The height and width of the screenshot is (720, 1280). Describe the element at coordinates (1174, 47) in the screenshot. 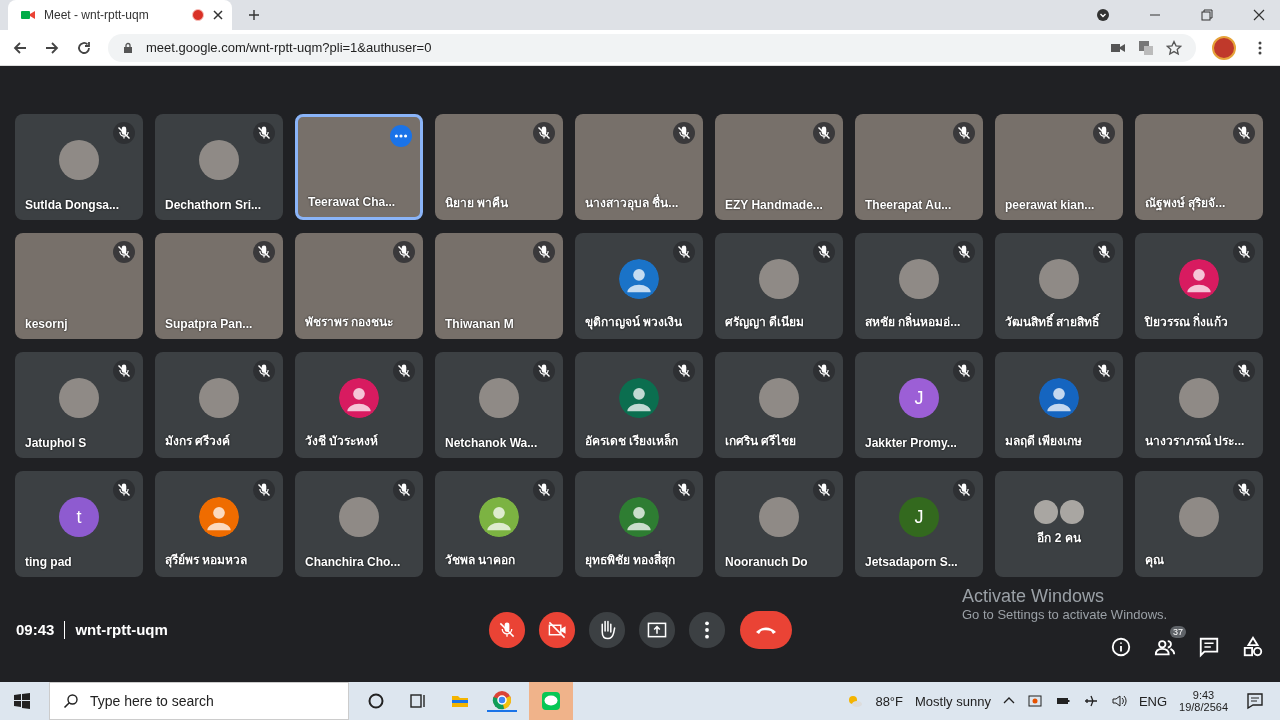

I see `star-icon` at that location.